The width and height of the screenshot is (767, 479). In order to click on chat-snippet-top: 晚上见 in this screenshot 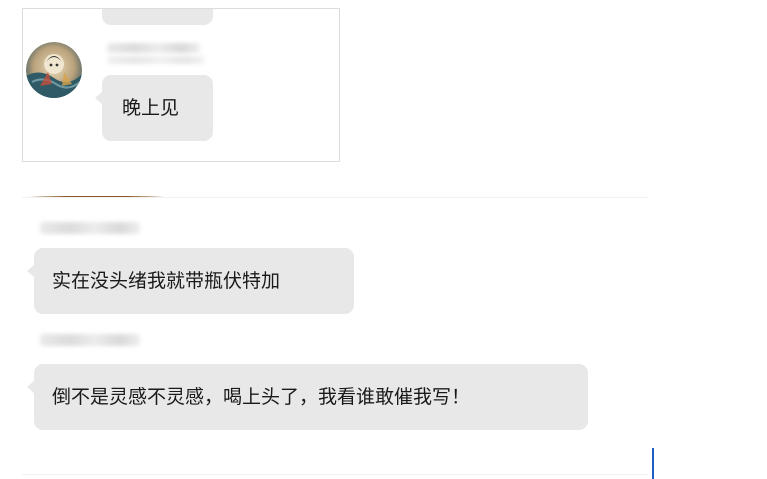, I will do `click(181, 85)`.